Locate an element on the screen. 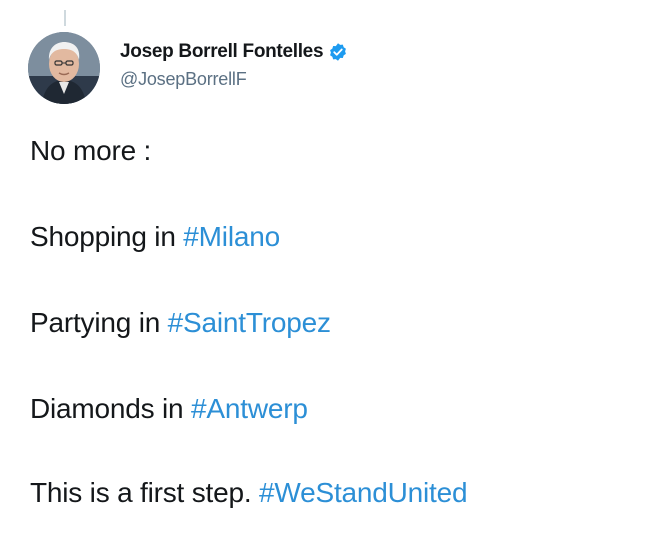 This screenshot has height=544, width=650. line-text: No more : is located at coordinates (91, 150).